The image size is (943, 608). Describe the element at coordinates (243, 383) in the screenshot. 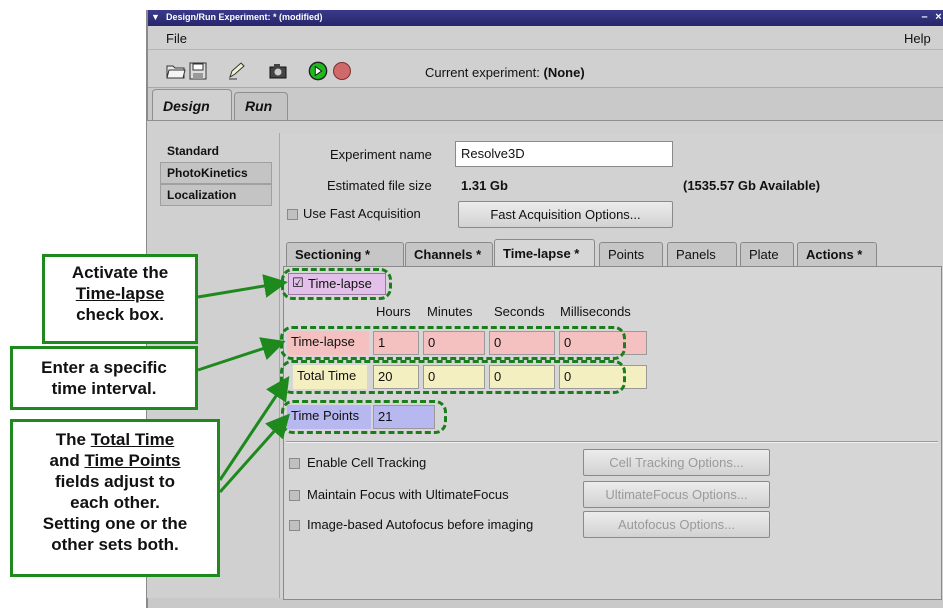

I see `callout-arrows` at that location.